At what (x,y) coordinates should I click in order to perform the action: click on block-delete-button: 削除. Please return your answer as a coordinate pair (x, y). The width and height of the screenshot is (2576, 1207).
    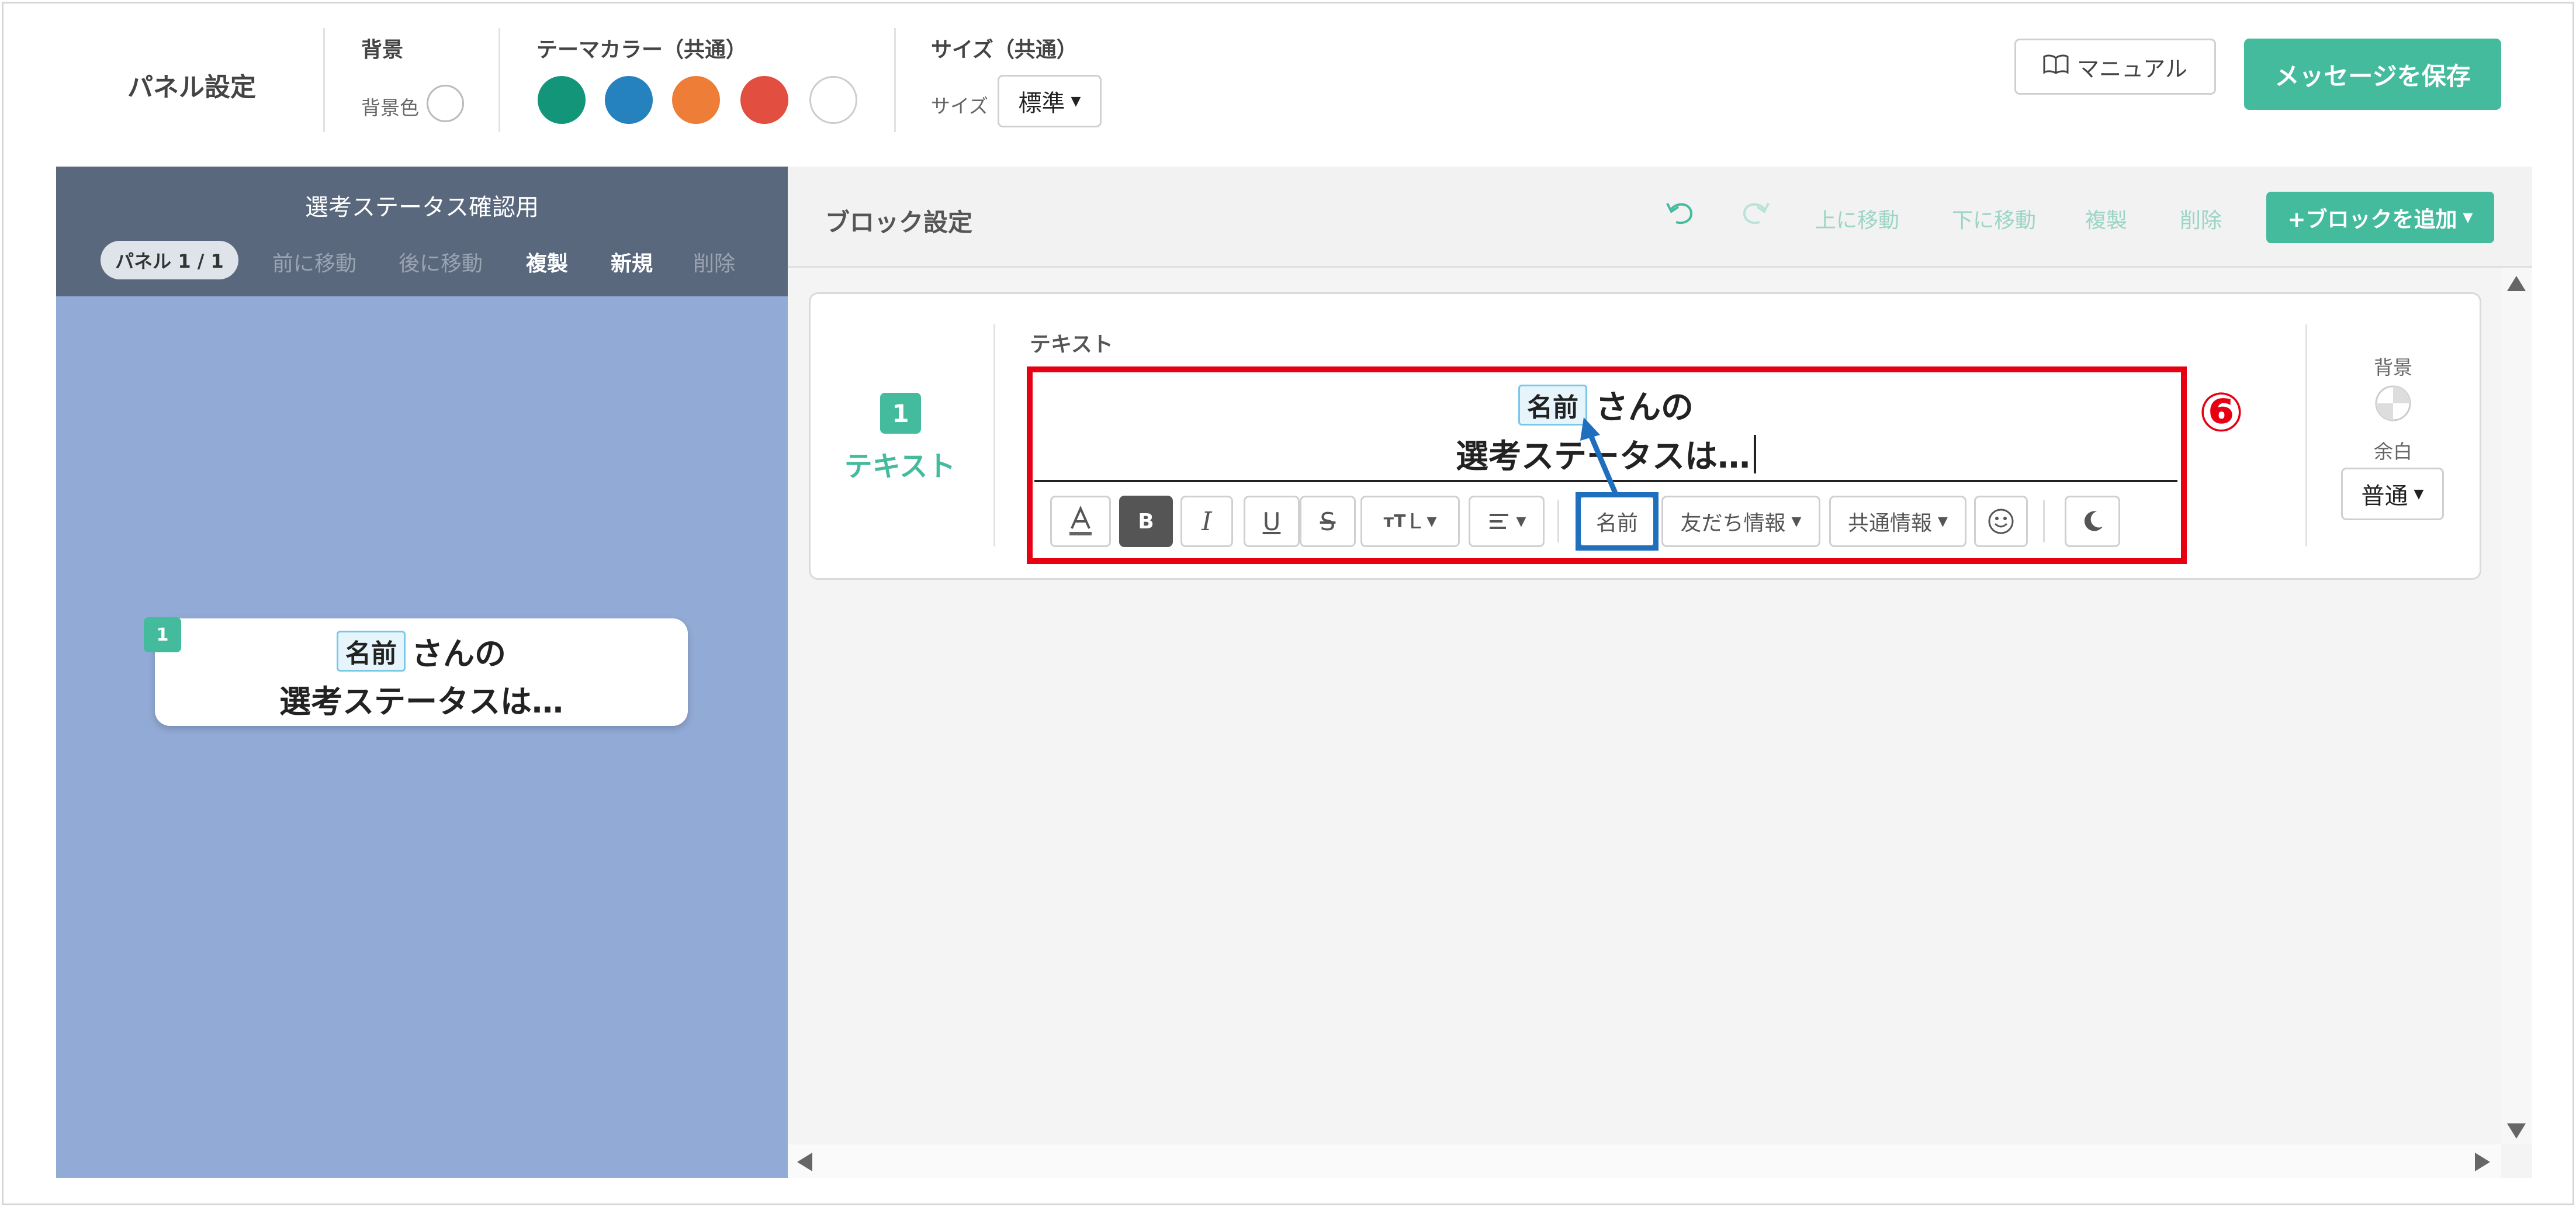
    Looking at the image, I should click on (2201, 218).